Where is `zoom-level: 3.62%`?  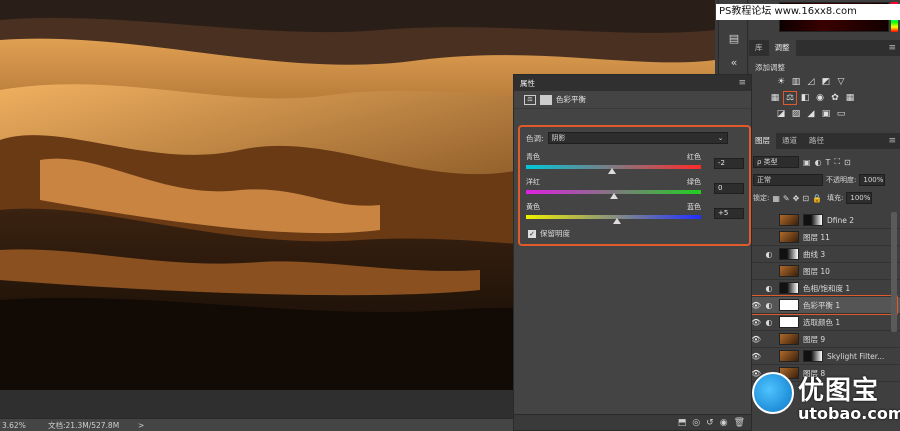
zoom-level: 3.62% is located at coordinates (24, 425).